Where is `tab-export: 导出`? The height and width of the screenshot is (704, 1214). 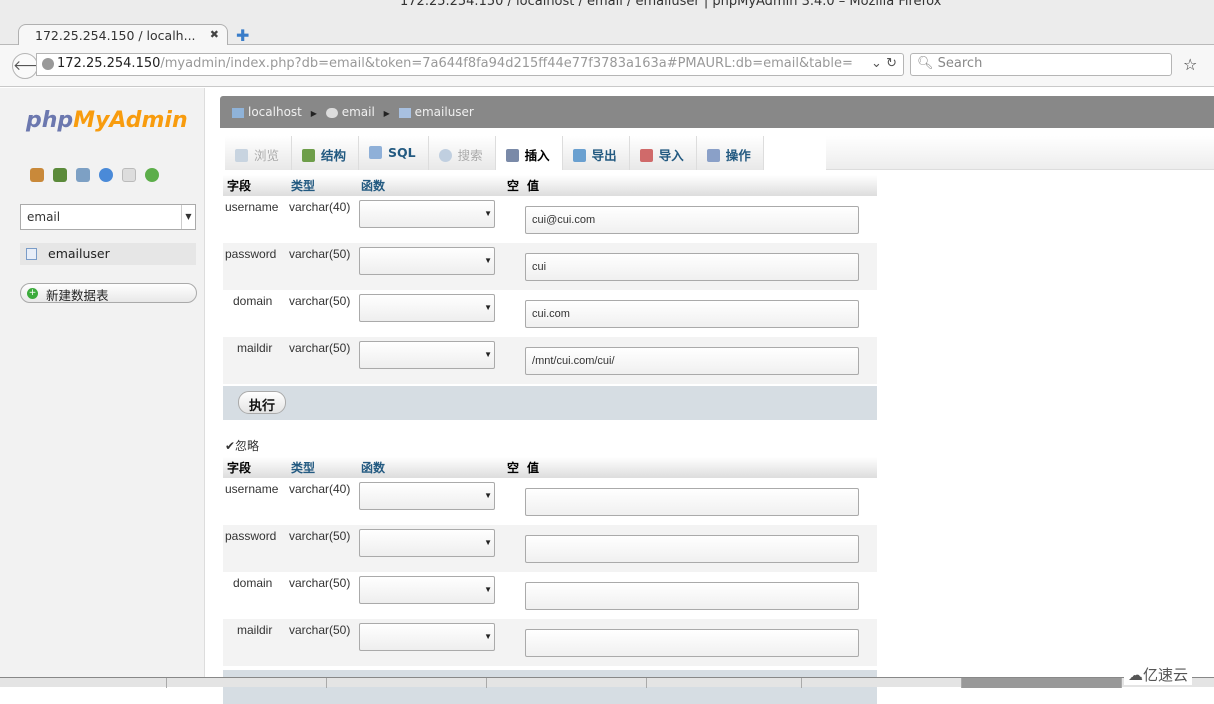 tab-export: 导出 is located at coordinates (596, 153).